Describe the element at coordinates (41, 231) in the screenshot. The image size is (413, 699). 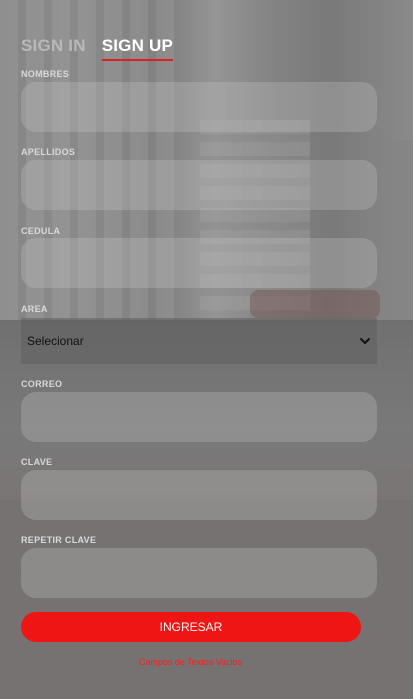
I see `cedula-label: CEDULA` at that location.